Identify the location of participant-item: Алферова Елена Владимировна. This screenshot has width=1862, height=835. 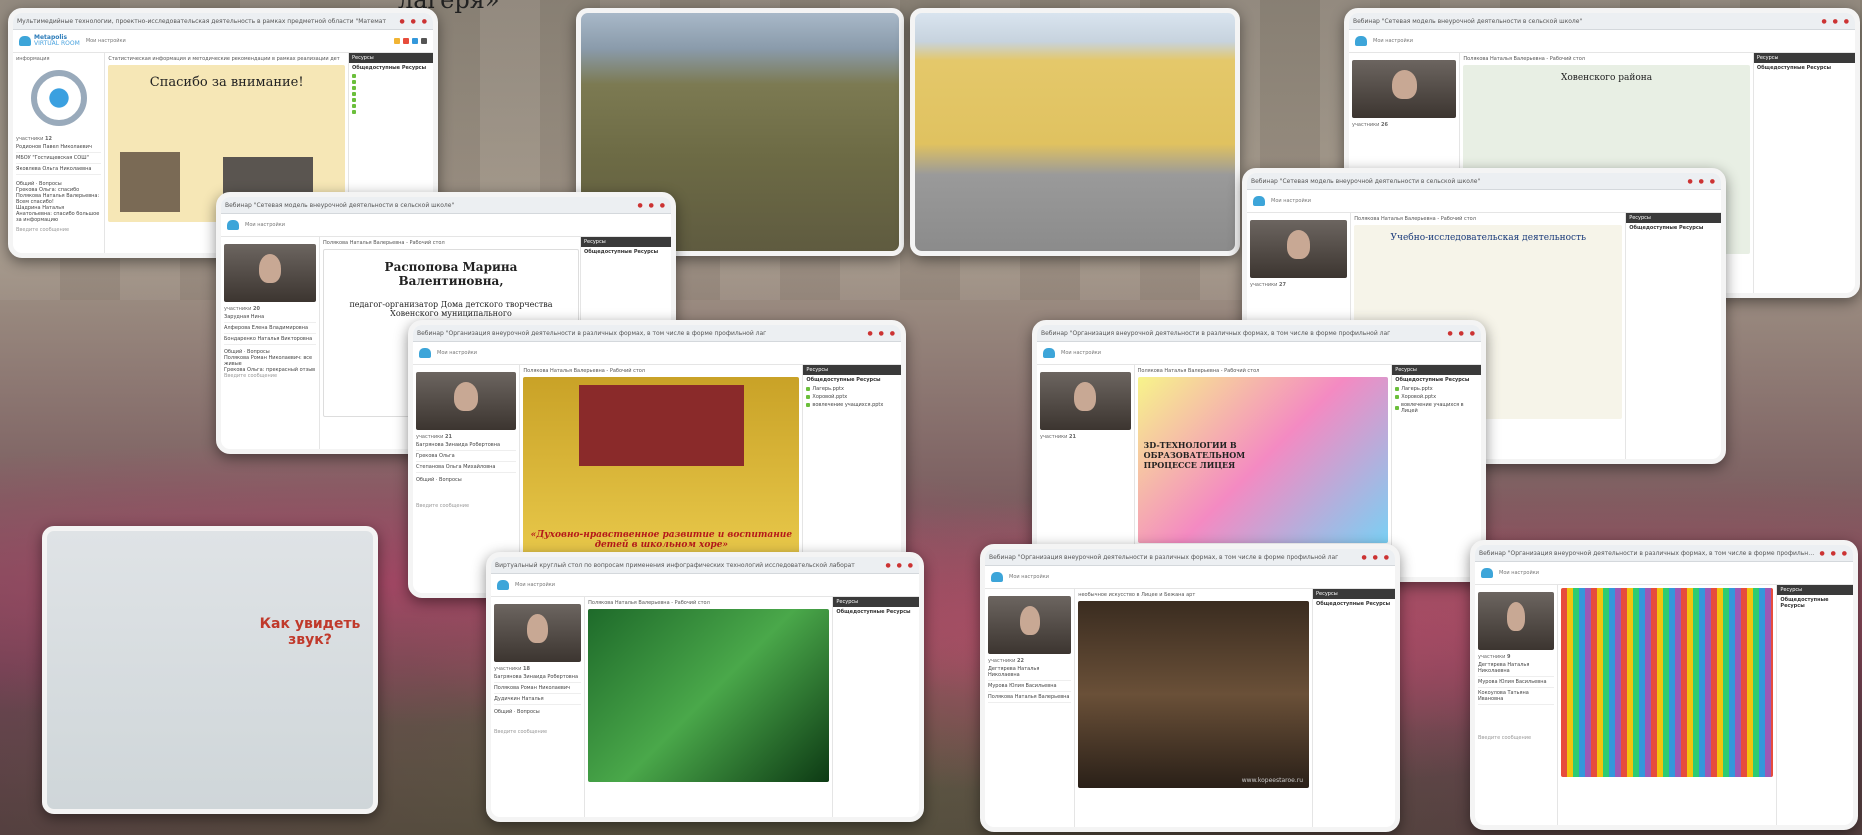
(270, 328).